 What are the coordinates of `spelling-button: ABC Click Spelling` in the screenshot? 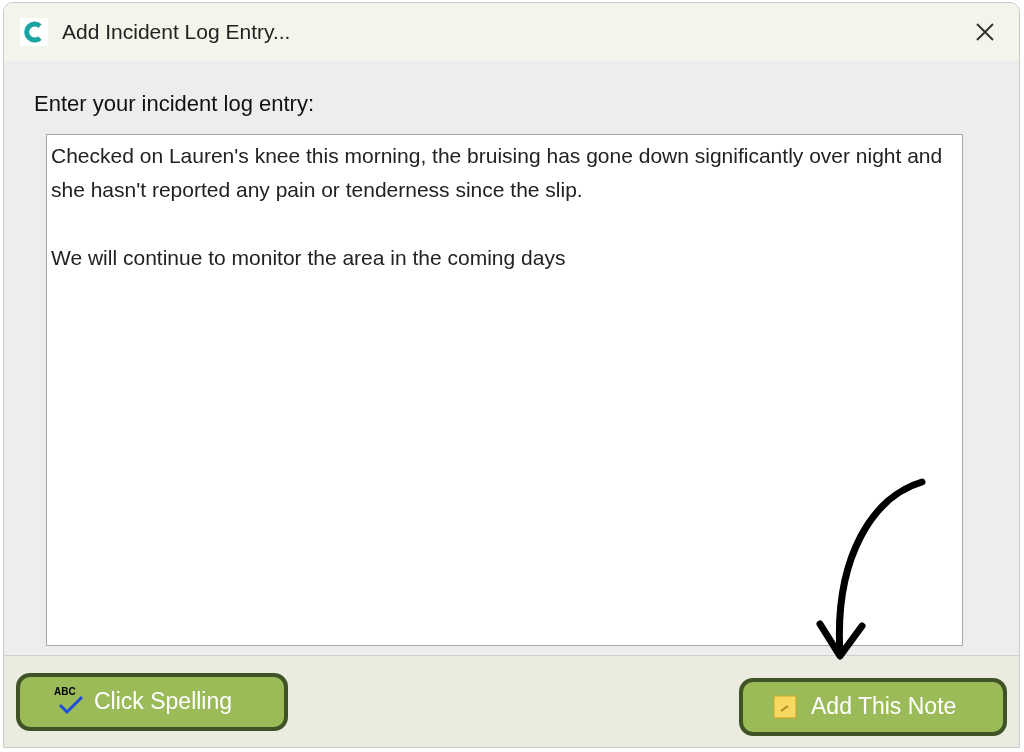 It's located at (152, 701).